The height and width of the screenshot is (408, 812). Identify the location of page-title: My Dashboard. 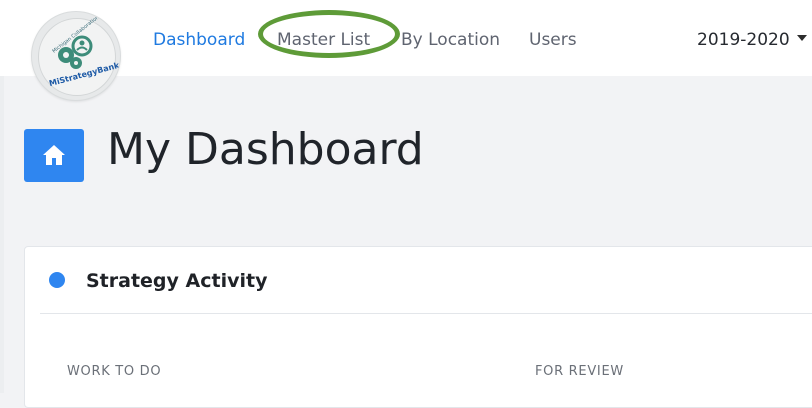
(265, 149).